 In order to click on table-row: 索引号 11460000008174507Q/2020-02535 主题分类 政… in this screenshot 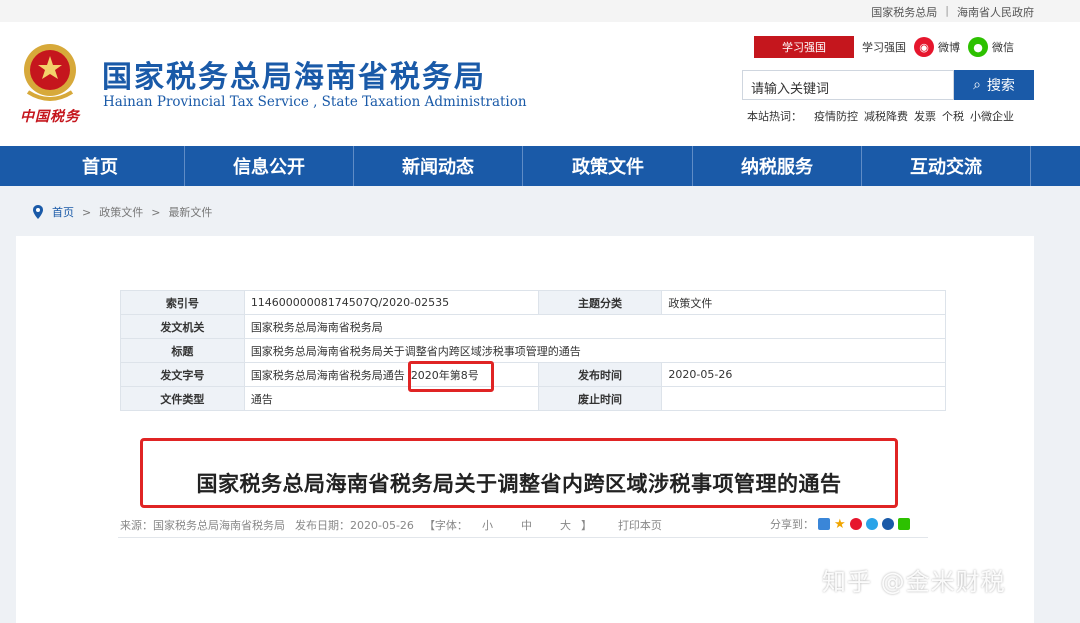, I will do `click(533, 302)`.